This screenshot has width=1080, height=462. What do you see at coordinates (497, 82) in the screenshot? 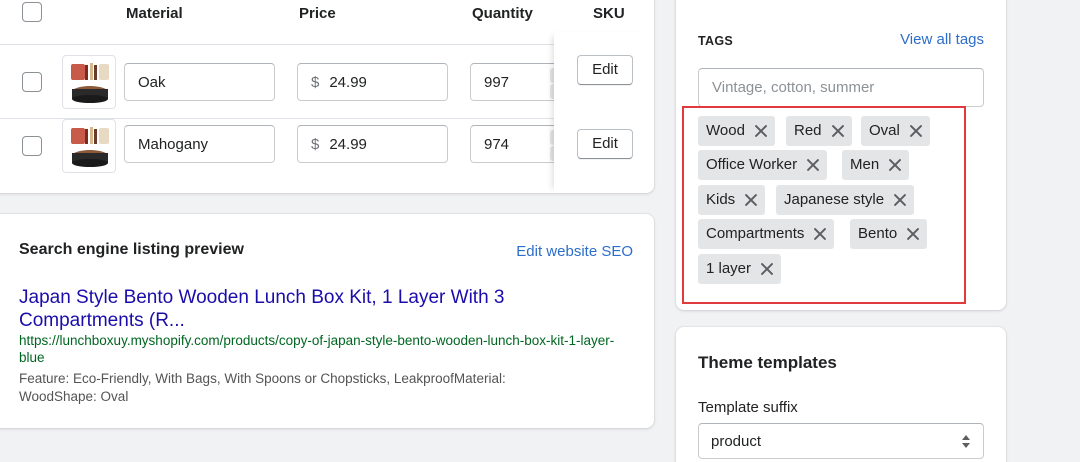
I see `quantity-value: 997` at bounding box center [497, 82].